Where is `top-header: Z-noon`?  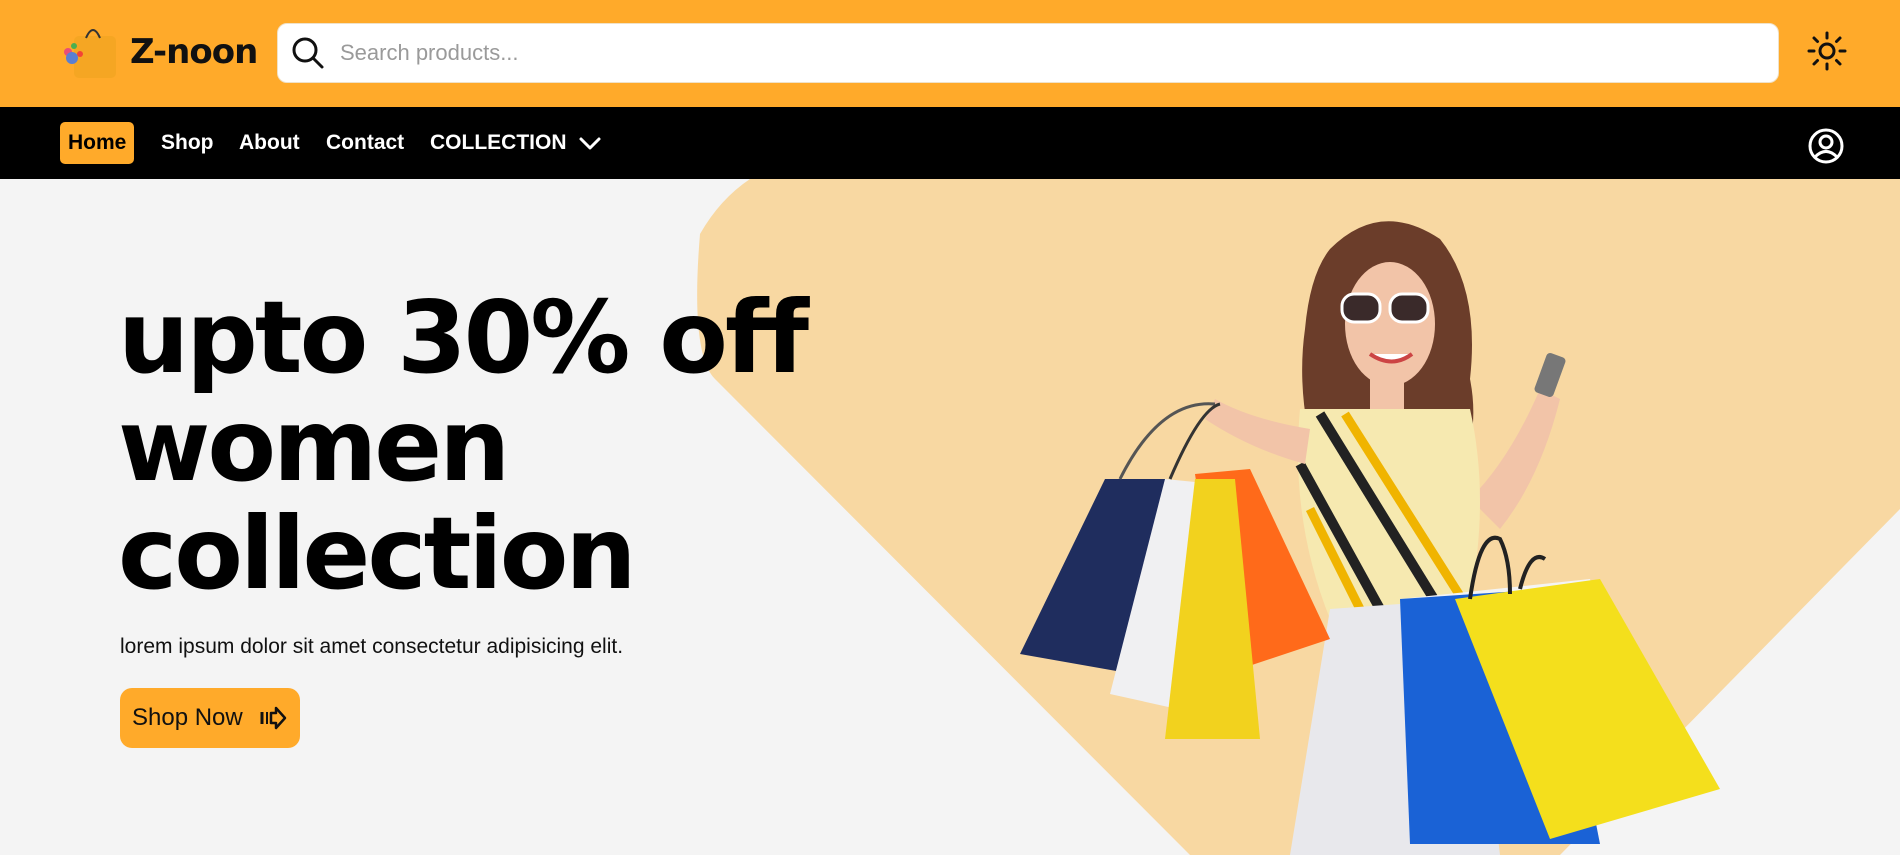 top-header: Z-noon is located at coordinates (950, 53).